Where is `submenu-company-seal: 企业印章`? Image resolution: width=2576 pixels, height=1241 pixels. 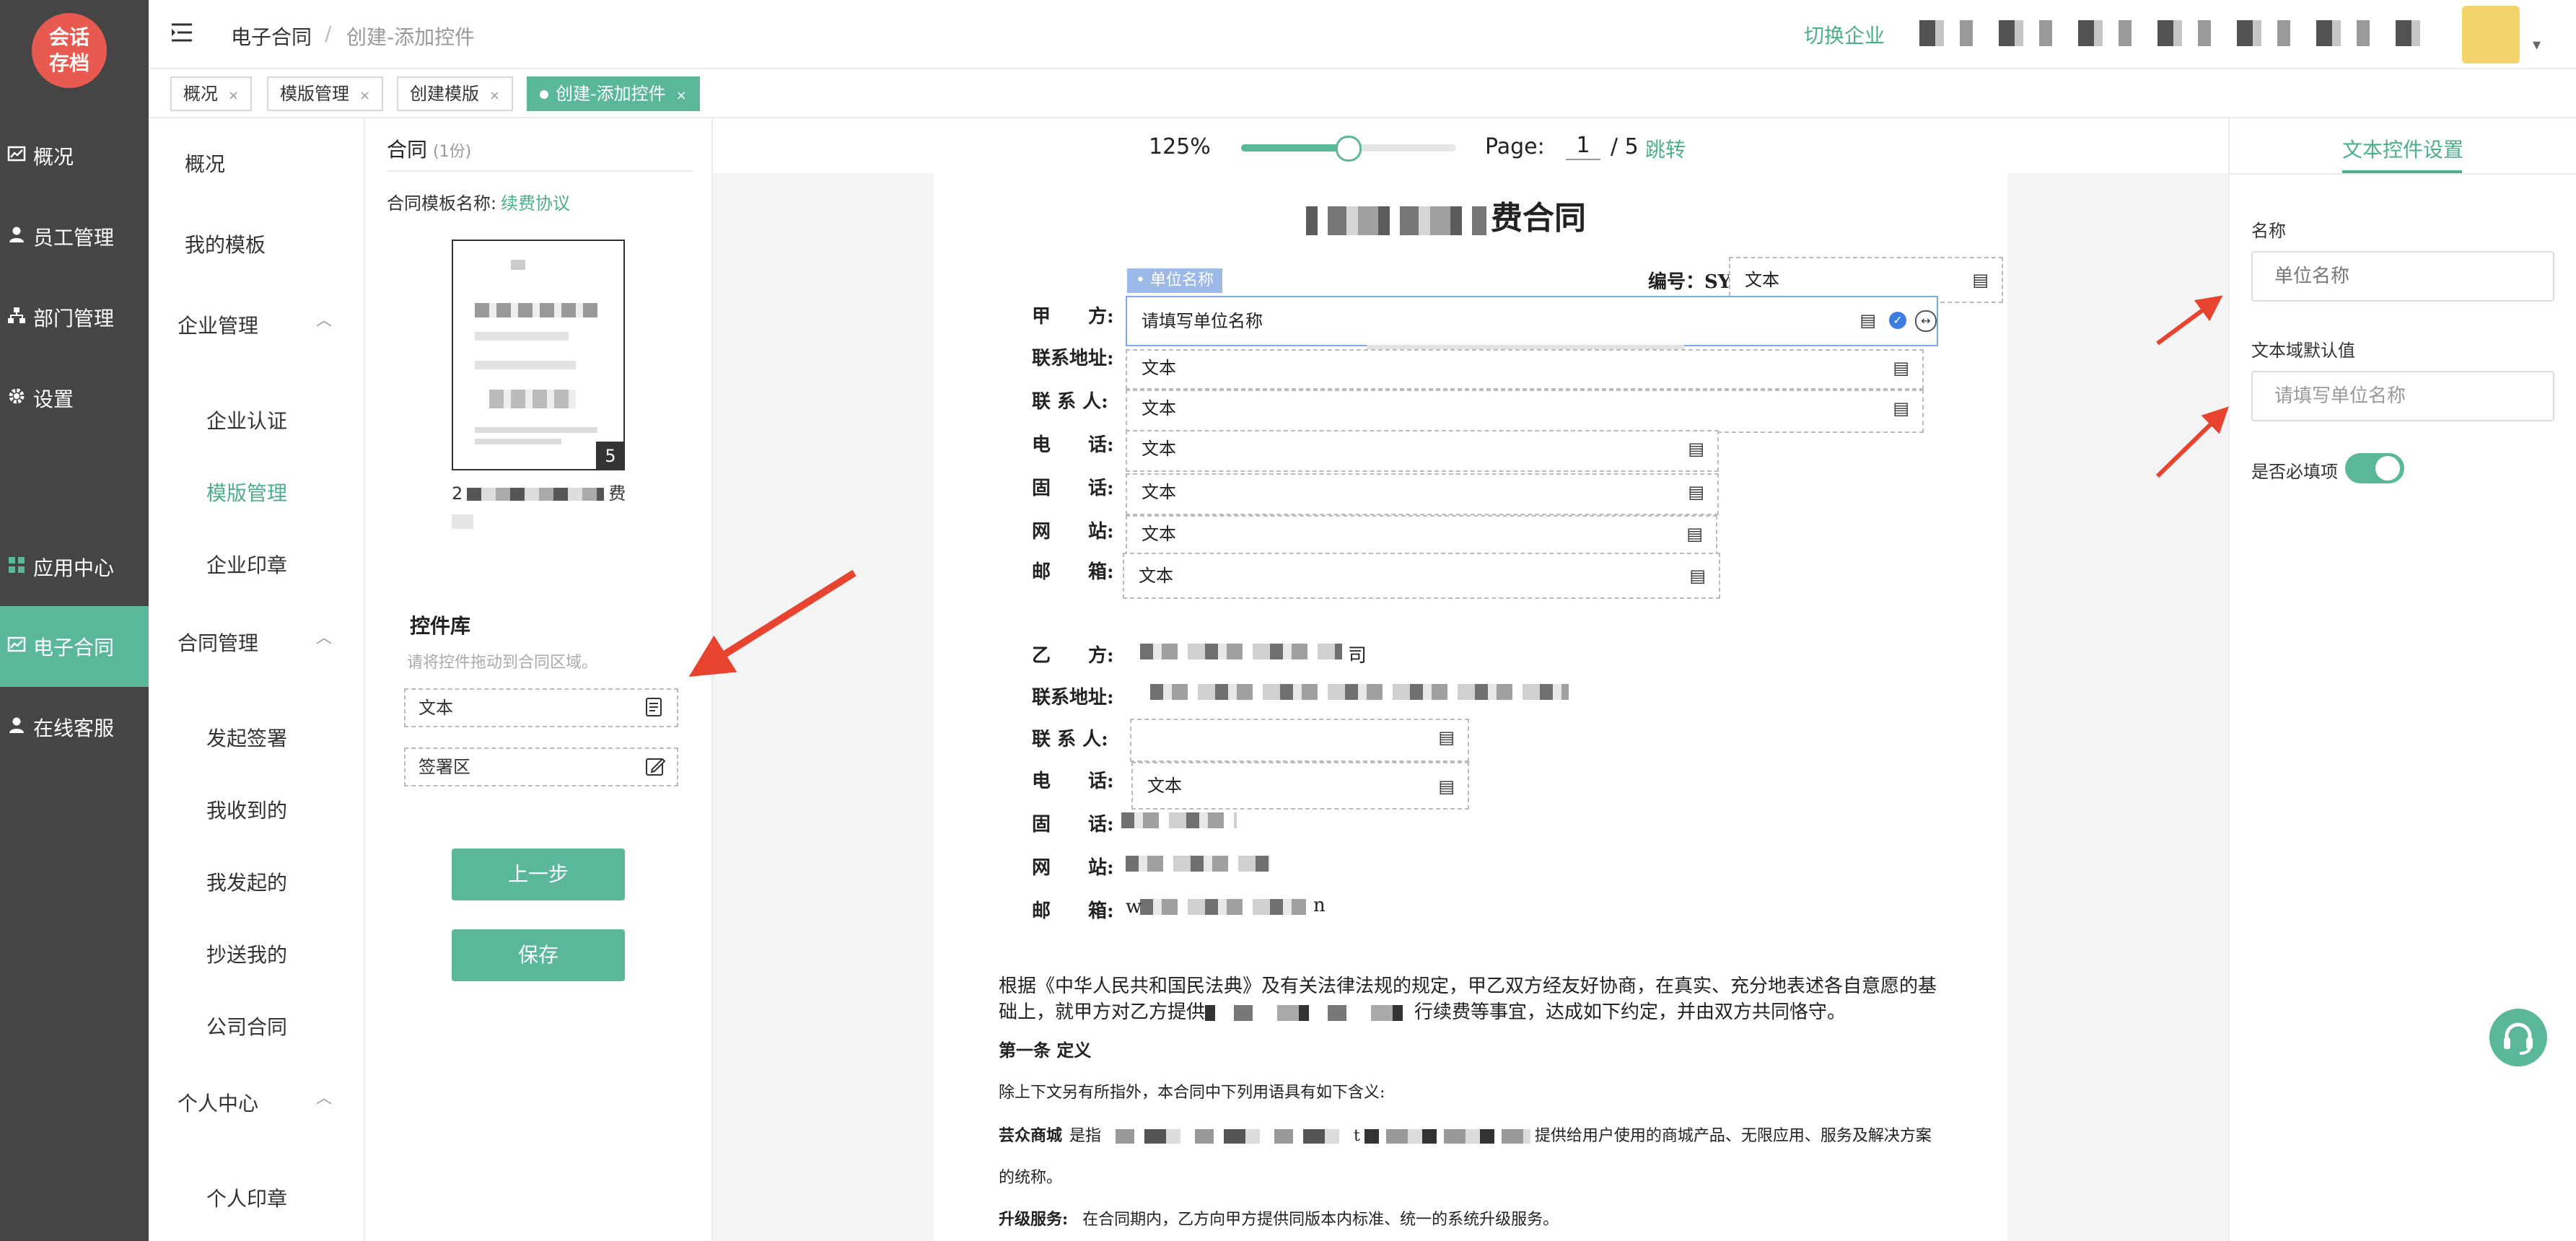
submenu-company-seal: 企业印章 is located at coordinates (247, 564).